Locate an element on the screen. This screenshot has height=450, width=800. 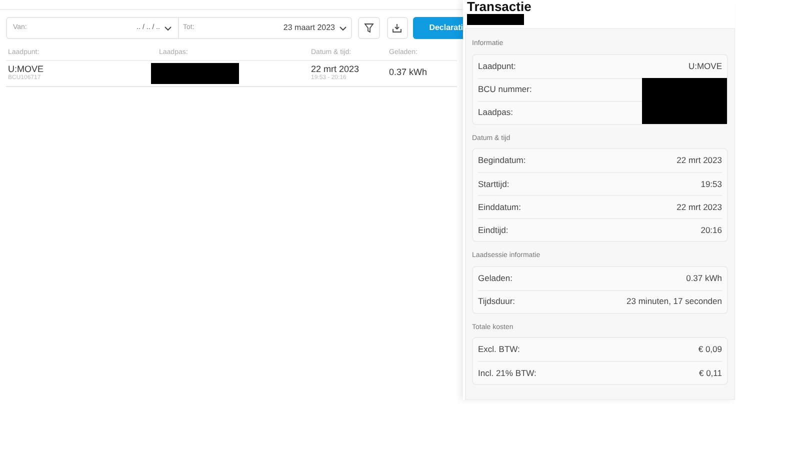
detail-label: Begindatum: is located at coordinates (502, 160).